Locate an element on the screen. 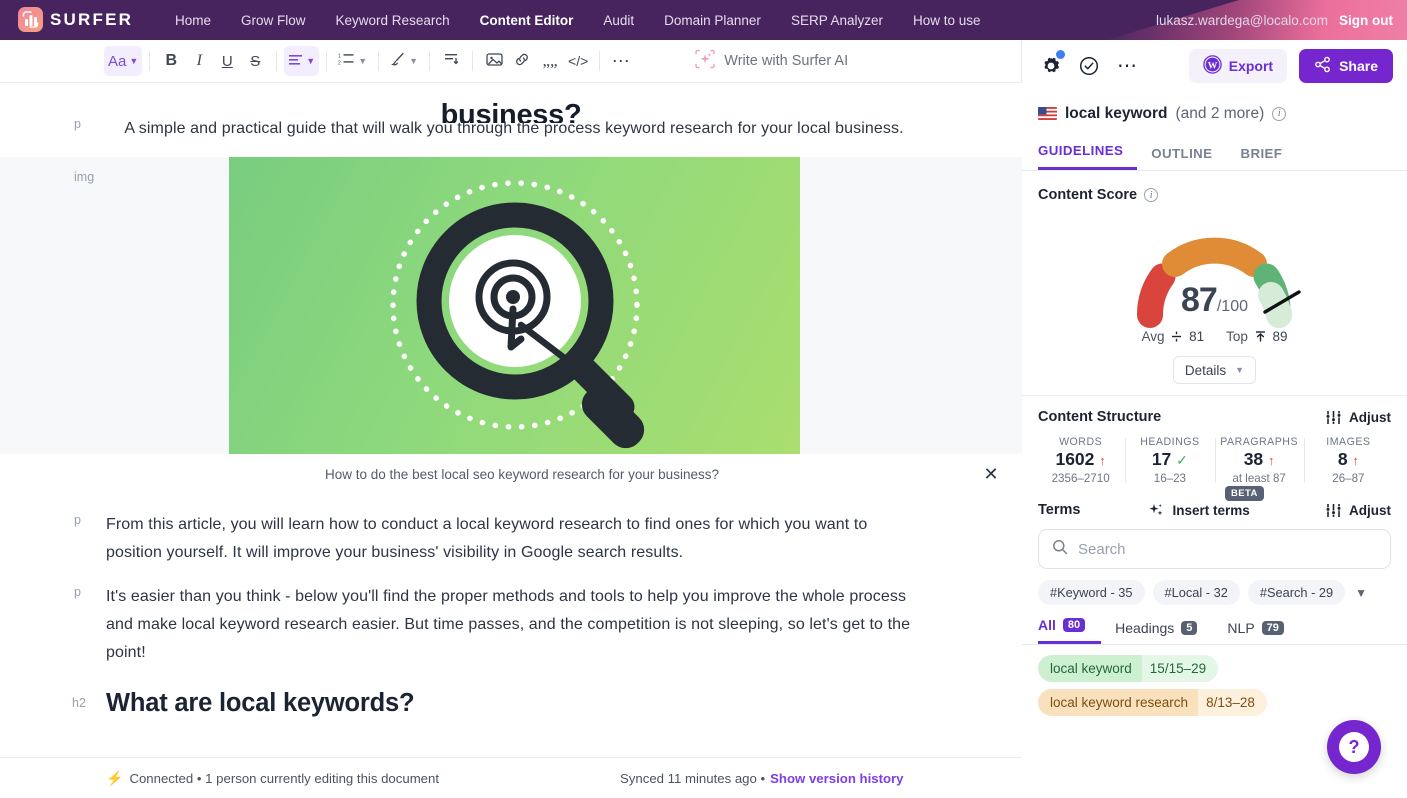 The image size is (1407, 798). block-type-label: p is located at coordinates (77, 124).